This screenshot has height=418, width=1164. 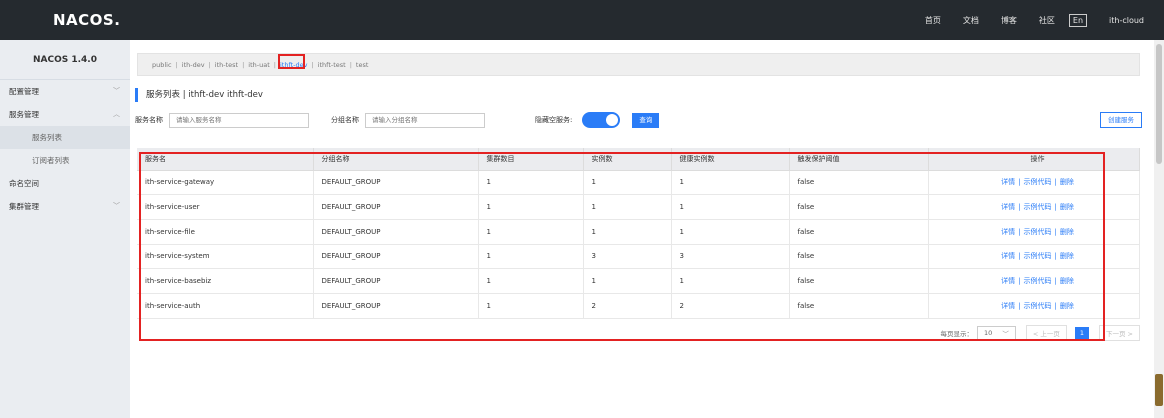 I want to click on sidebar-item-0: 配置管理 ﹀, so click(x=65, y=91).